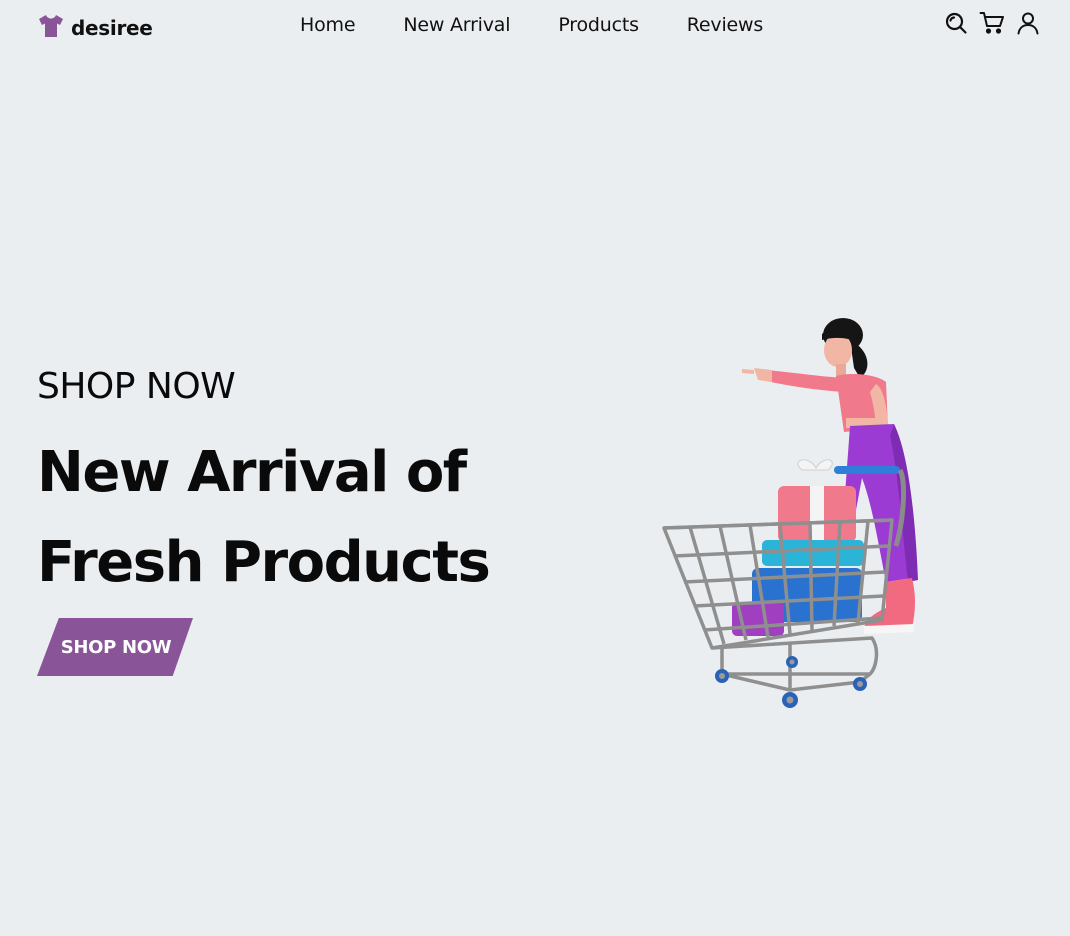 The width and height of the screenshot is (1070, 936). I want to click on nav-new-arrival: New Arrival, so click(456, 25).